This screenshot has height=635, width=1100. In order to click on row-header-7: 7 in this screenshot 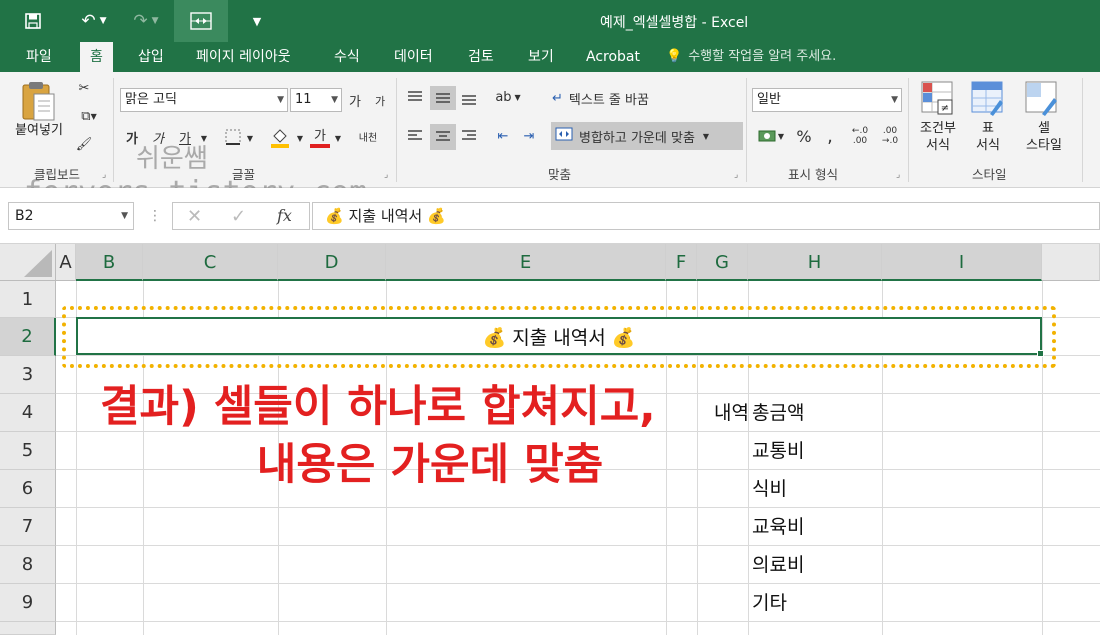, I will do `click(28, 527)`.